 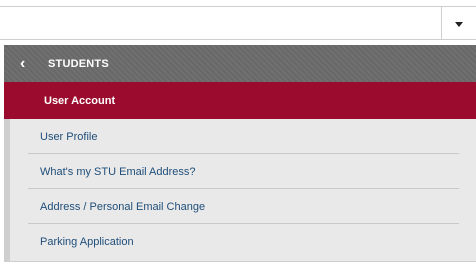 What do you see at coordinates (243, 171) in the screenshot?
I see `menu-item-stu-email: What's my STU Email Address?` at bounding box center [243, 171].